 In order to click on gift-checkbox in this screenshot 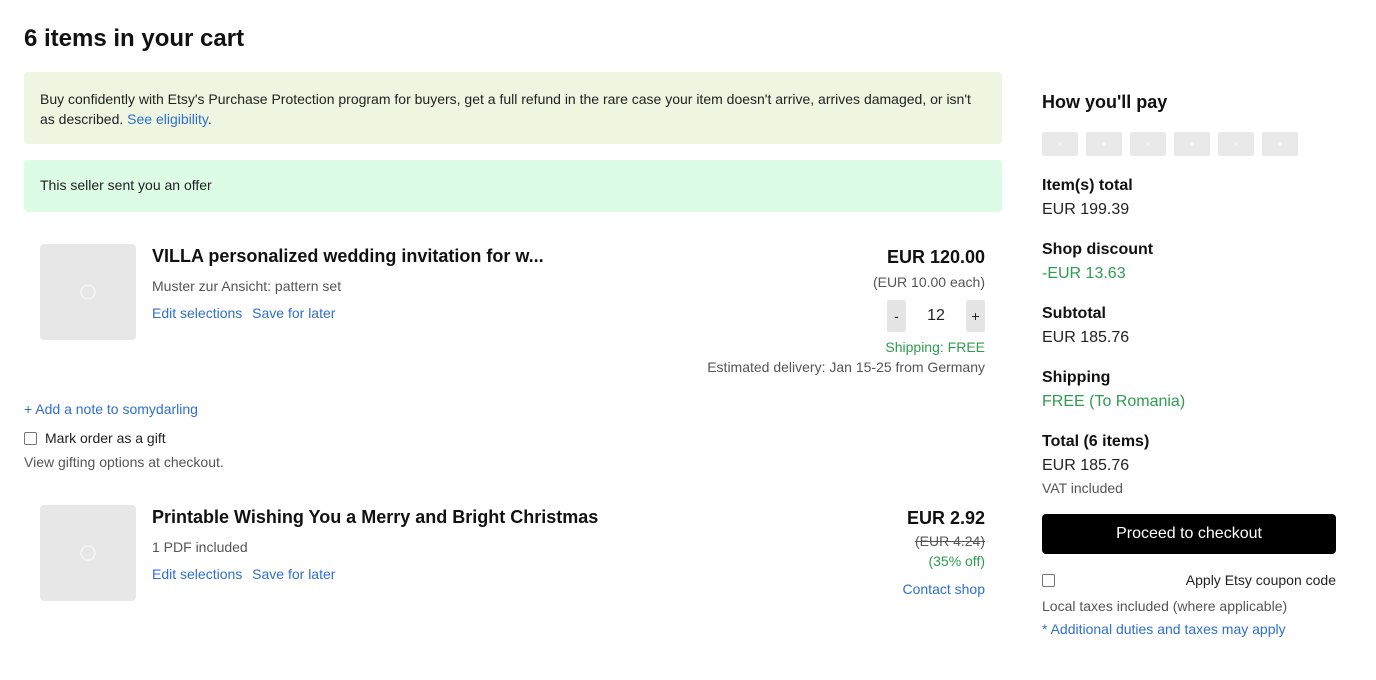, I will do `click(30, 438)`.